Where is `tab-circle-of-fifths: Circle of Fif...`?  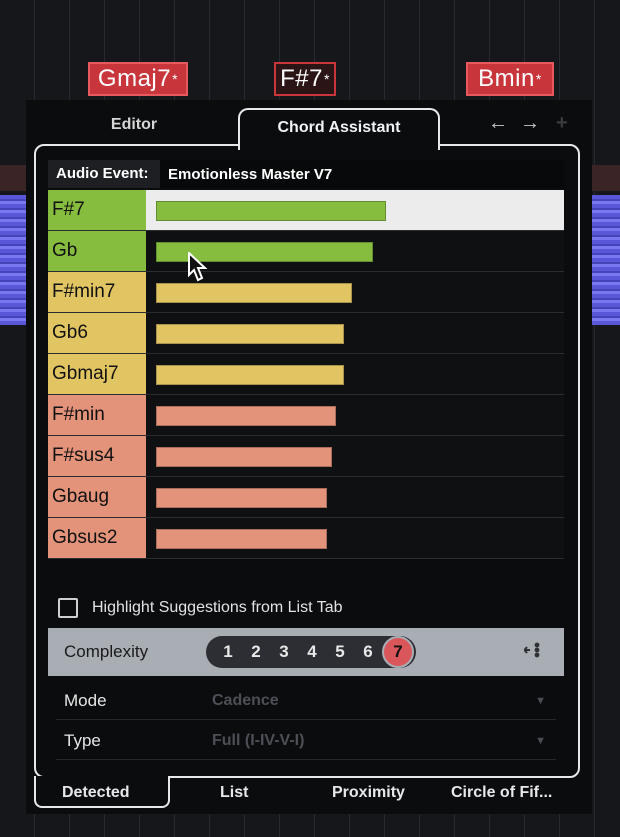 tab-circle-of-fifths: Circle of Fif... is located at coordinates (501, 793).